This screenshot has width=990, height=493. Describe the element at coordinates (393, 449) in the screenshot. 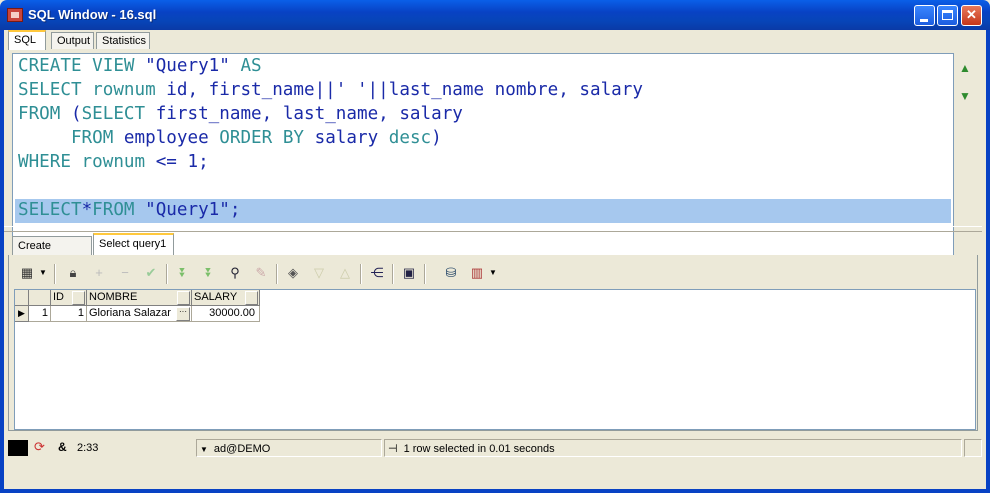

I see `pin-icon: ⊣` at that location.